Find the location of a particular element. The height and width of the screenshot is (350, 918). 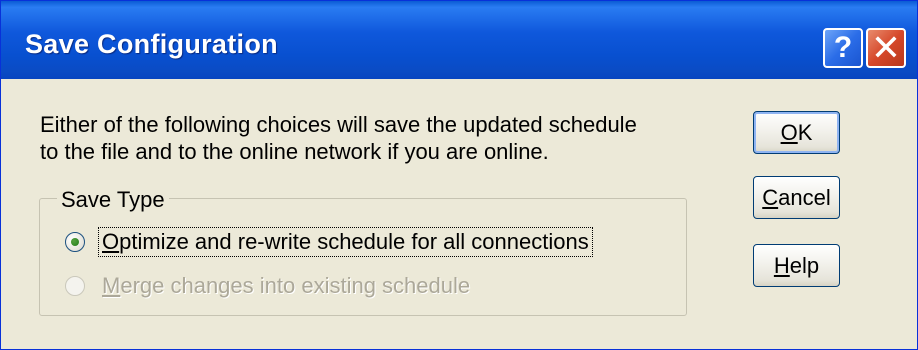

cancel-mnemonic: C is located at coordinates (770, 197).